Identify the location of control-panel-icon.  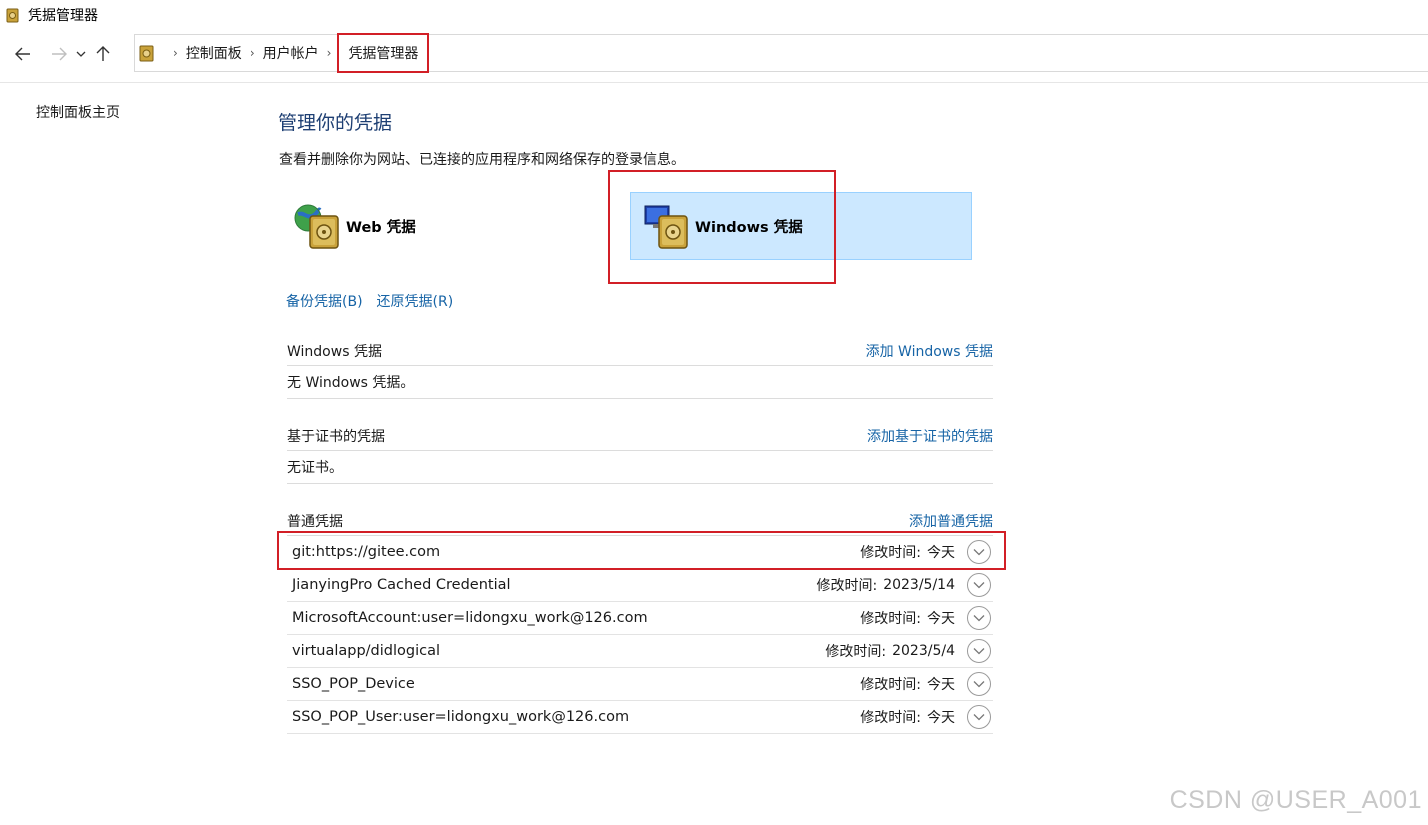
(146, 53).